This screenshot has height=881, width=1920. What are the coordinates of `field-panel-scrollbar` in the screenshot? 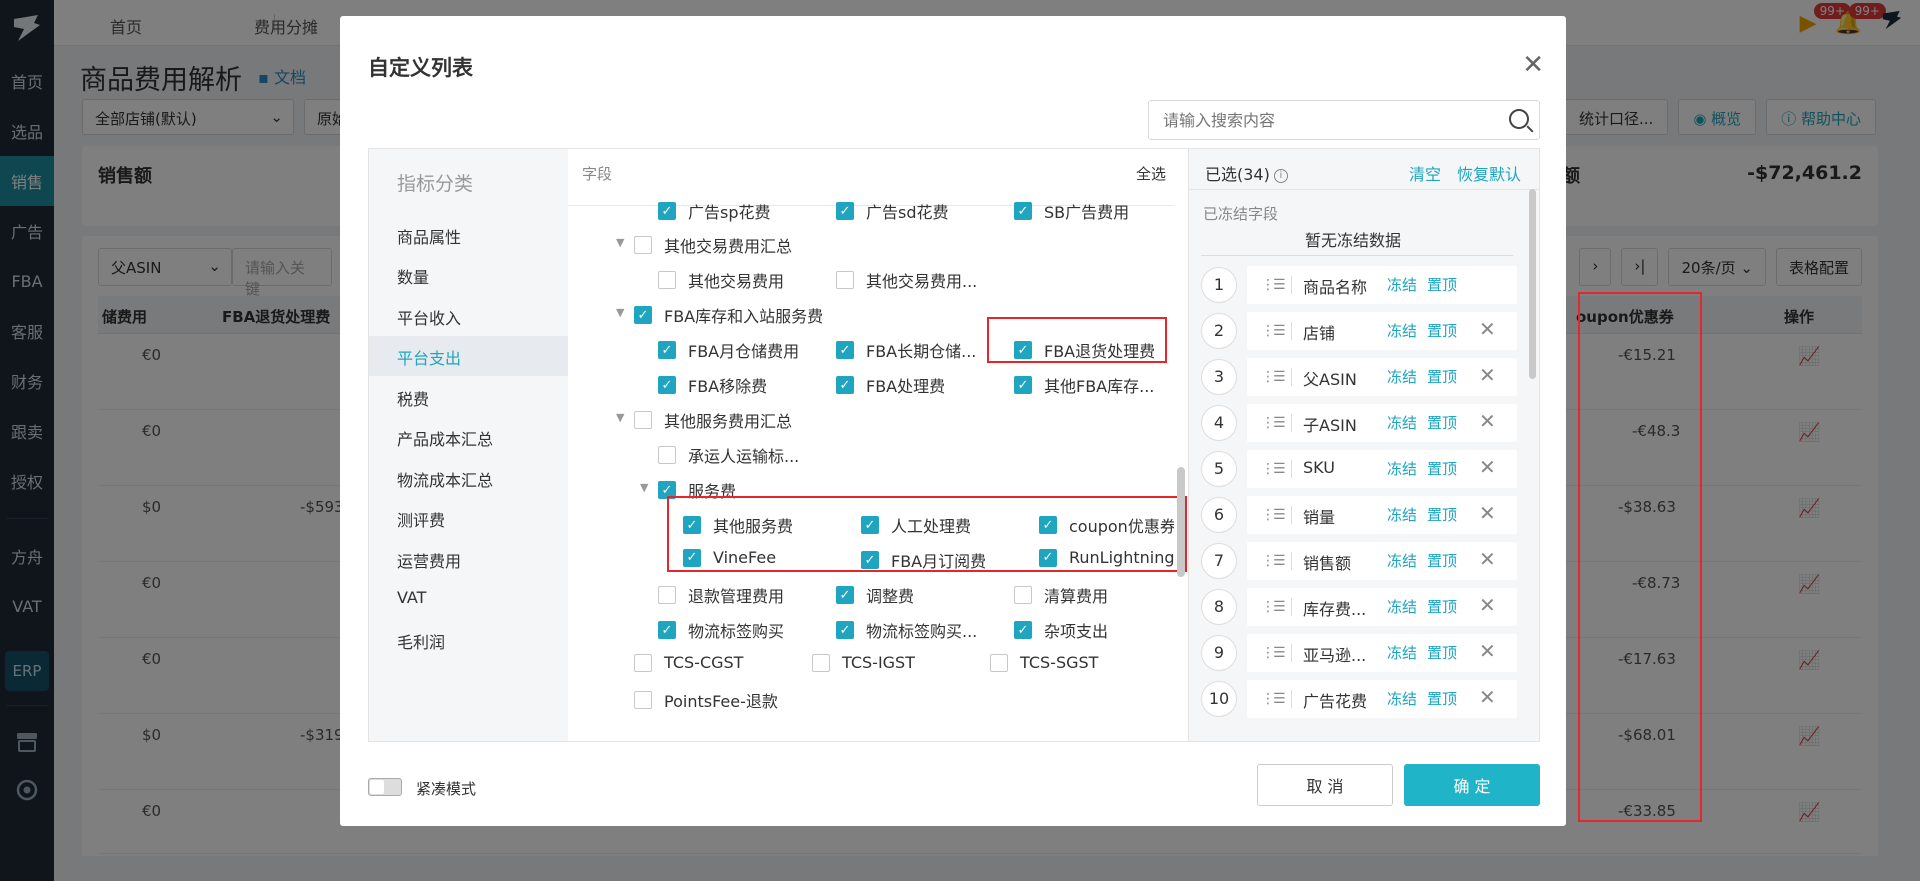 It's located at (1181, 522).